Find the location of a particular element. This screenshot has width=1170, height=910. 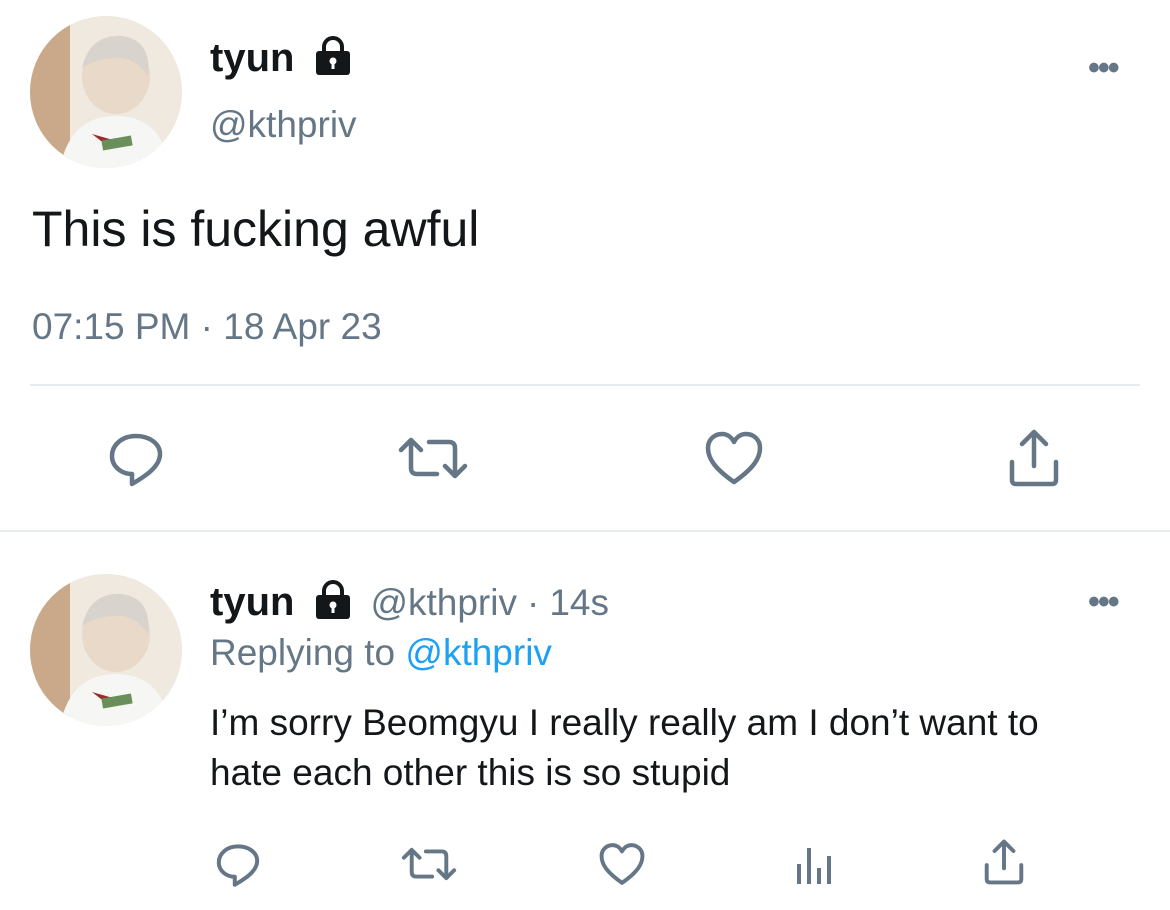

replying-to: Replying to @kthpriv is located at coordinates (381, 653).